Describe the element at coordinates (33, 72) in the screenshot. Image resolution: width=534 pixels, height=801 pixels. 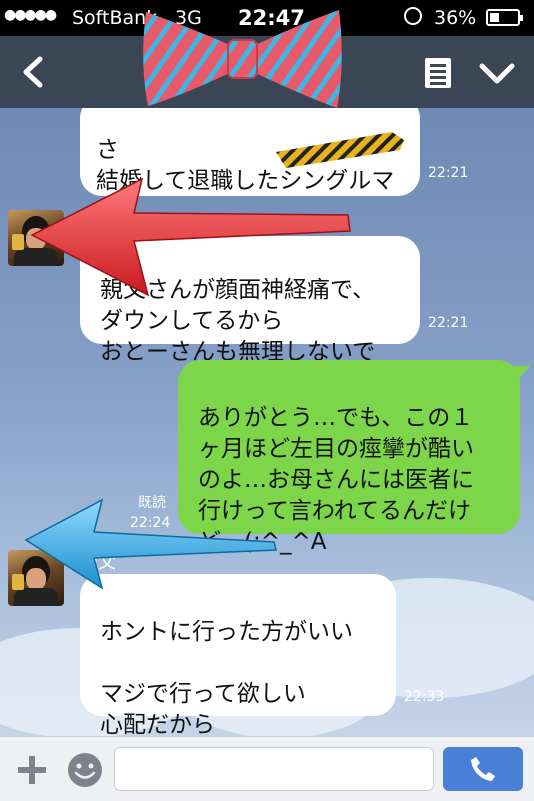
I see `chevron-left-icon` at that location.